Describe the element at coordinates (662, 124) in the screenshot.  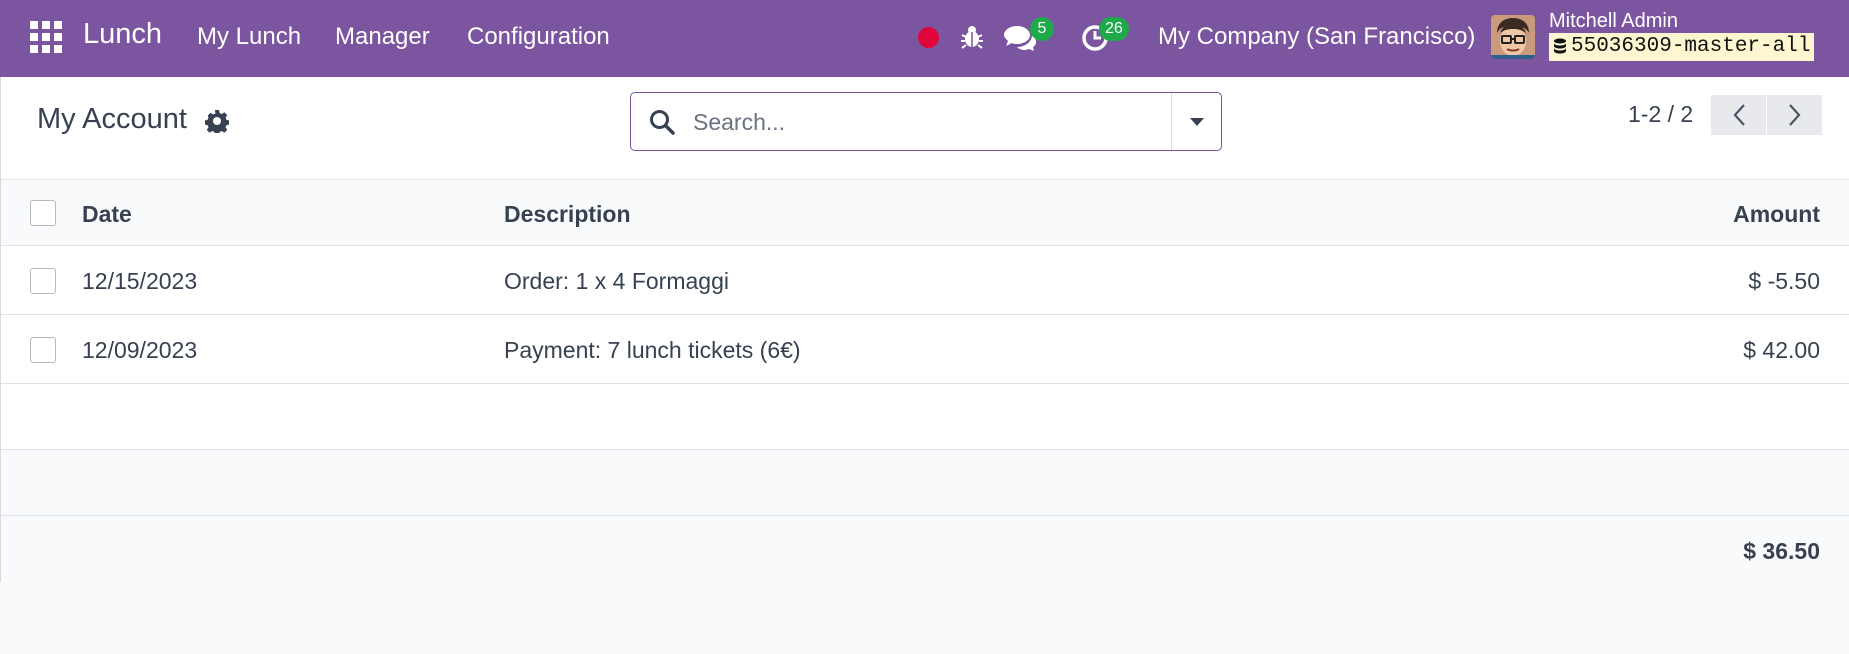
I see `search-icon` at that location.